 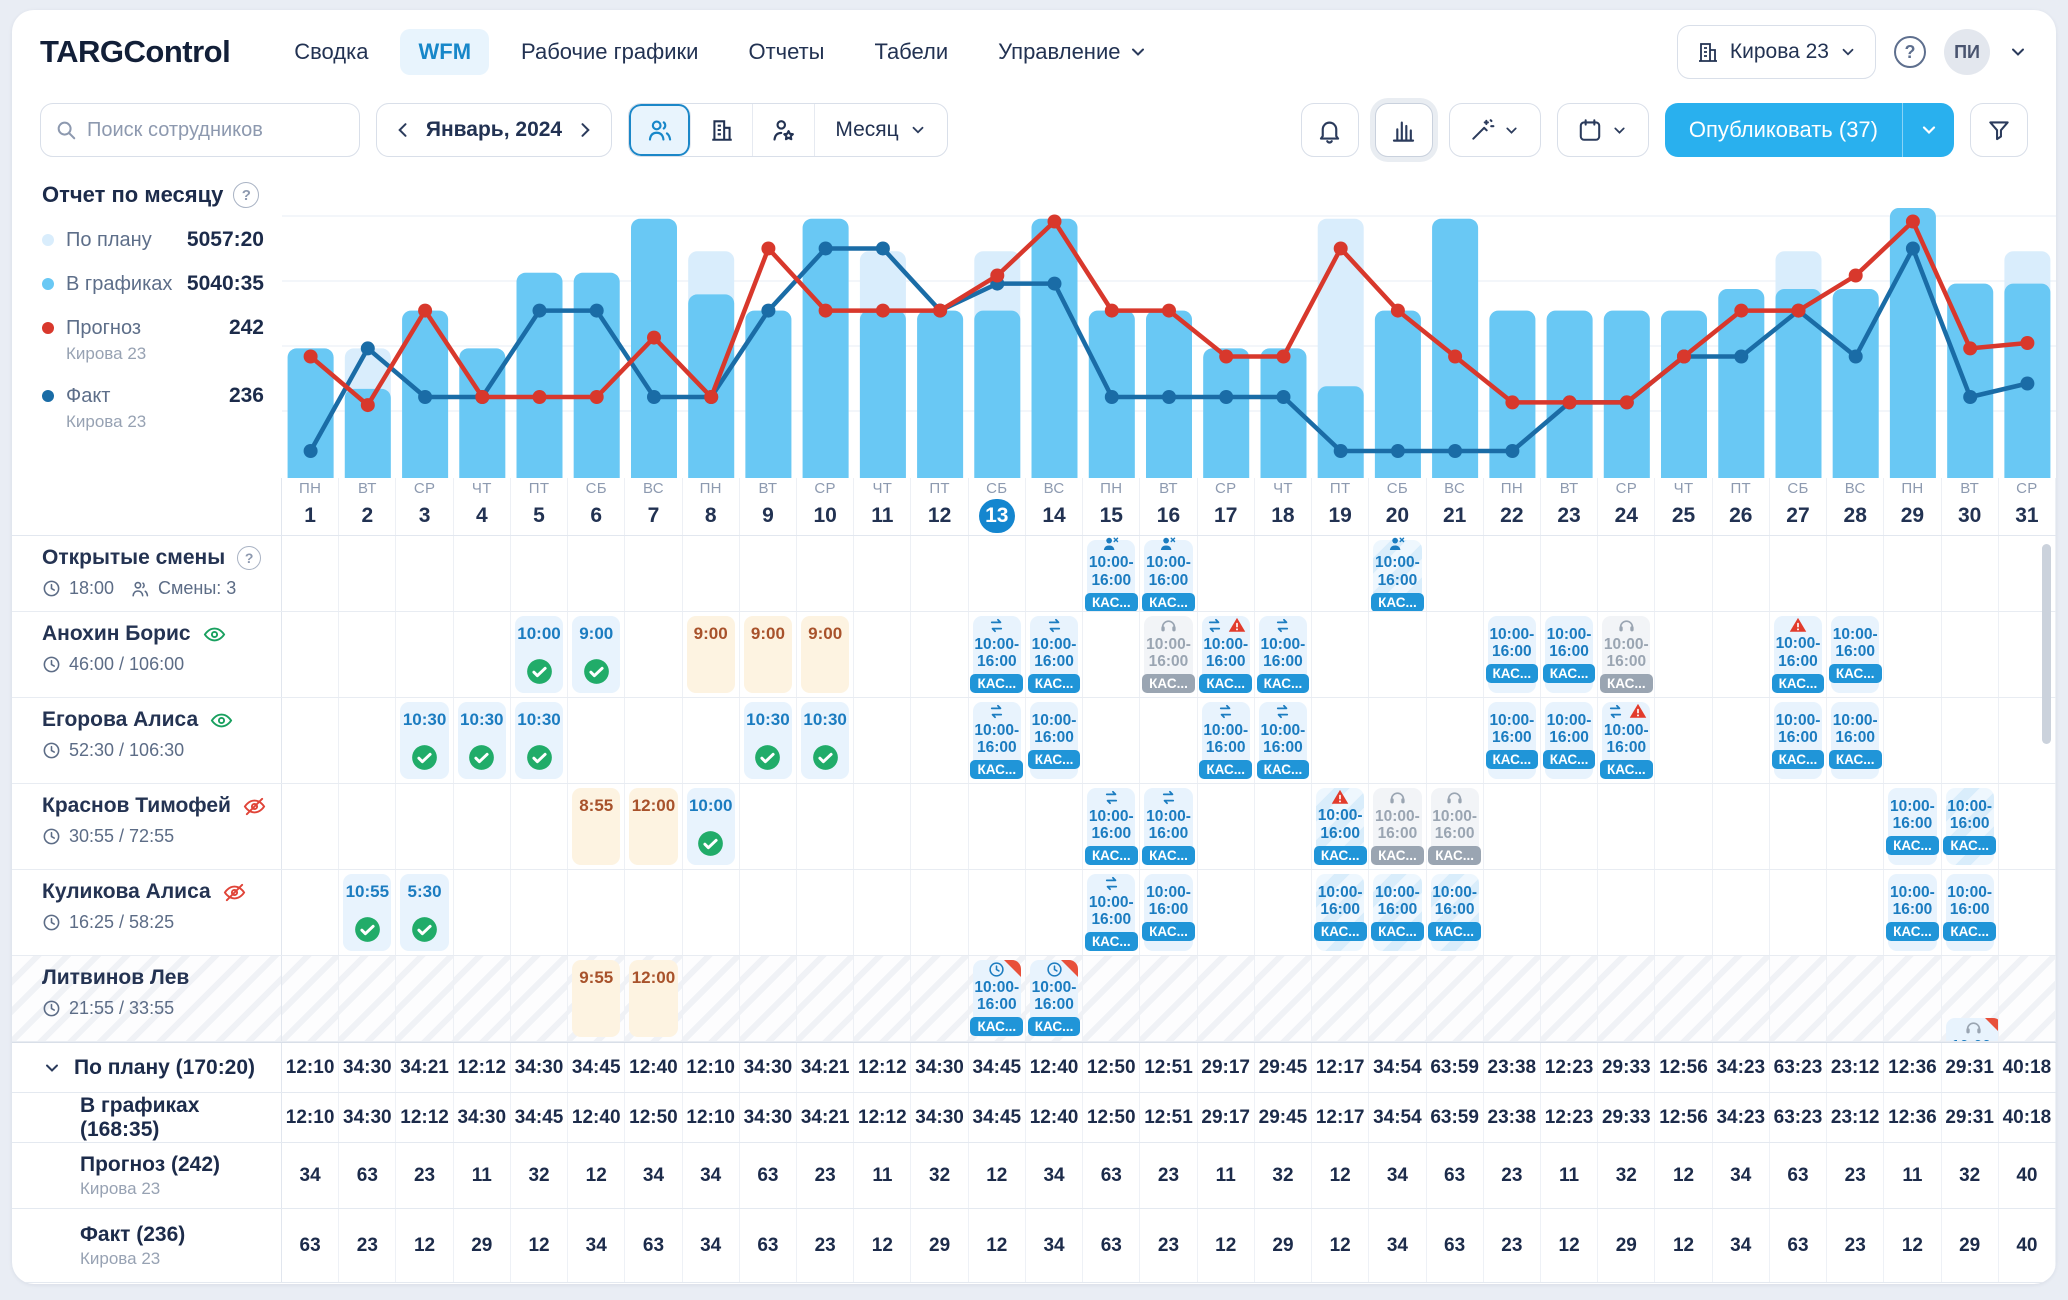 What do you see at coordinates (403, 130) in the screenshot?
I see `prev-month-button` at bounding box center [403, 130].